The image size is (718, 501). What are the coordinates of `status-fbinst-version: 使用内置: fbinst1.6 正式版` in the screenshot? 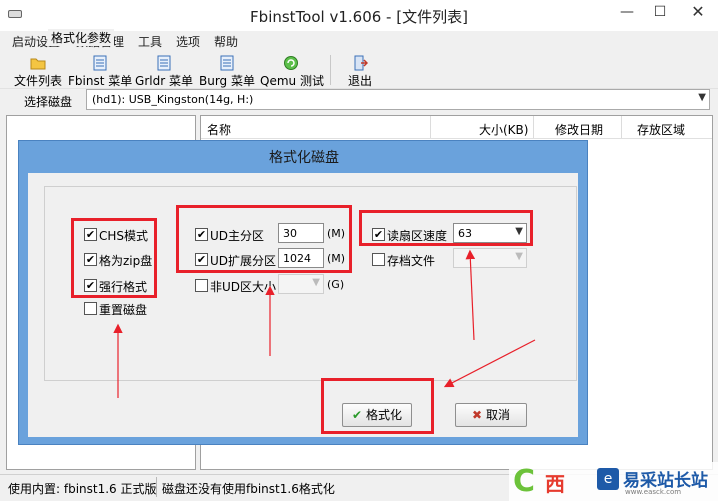 It's located at (82, 489).